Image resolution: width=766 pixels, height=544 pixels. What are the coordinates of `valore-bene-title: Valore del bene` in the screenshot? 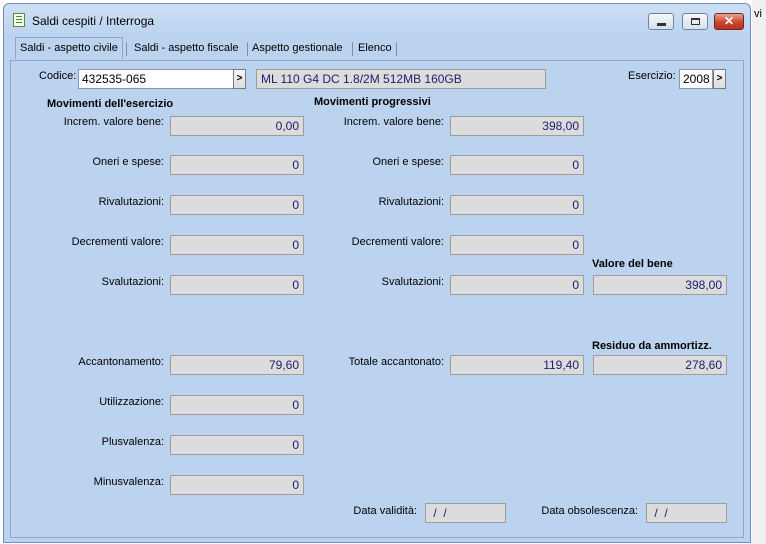 It's located at (632, 264).